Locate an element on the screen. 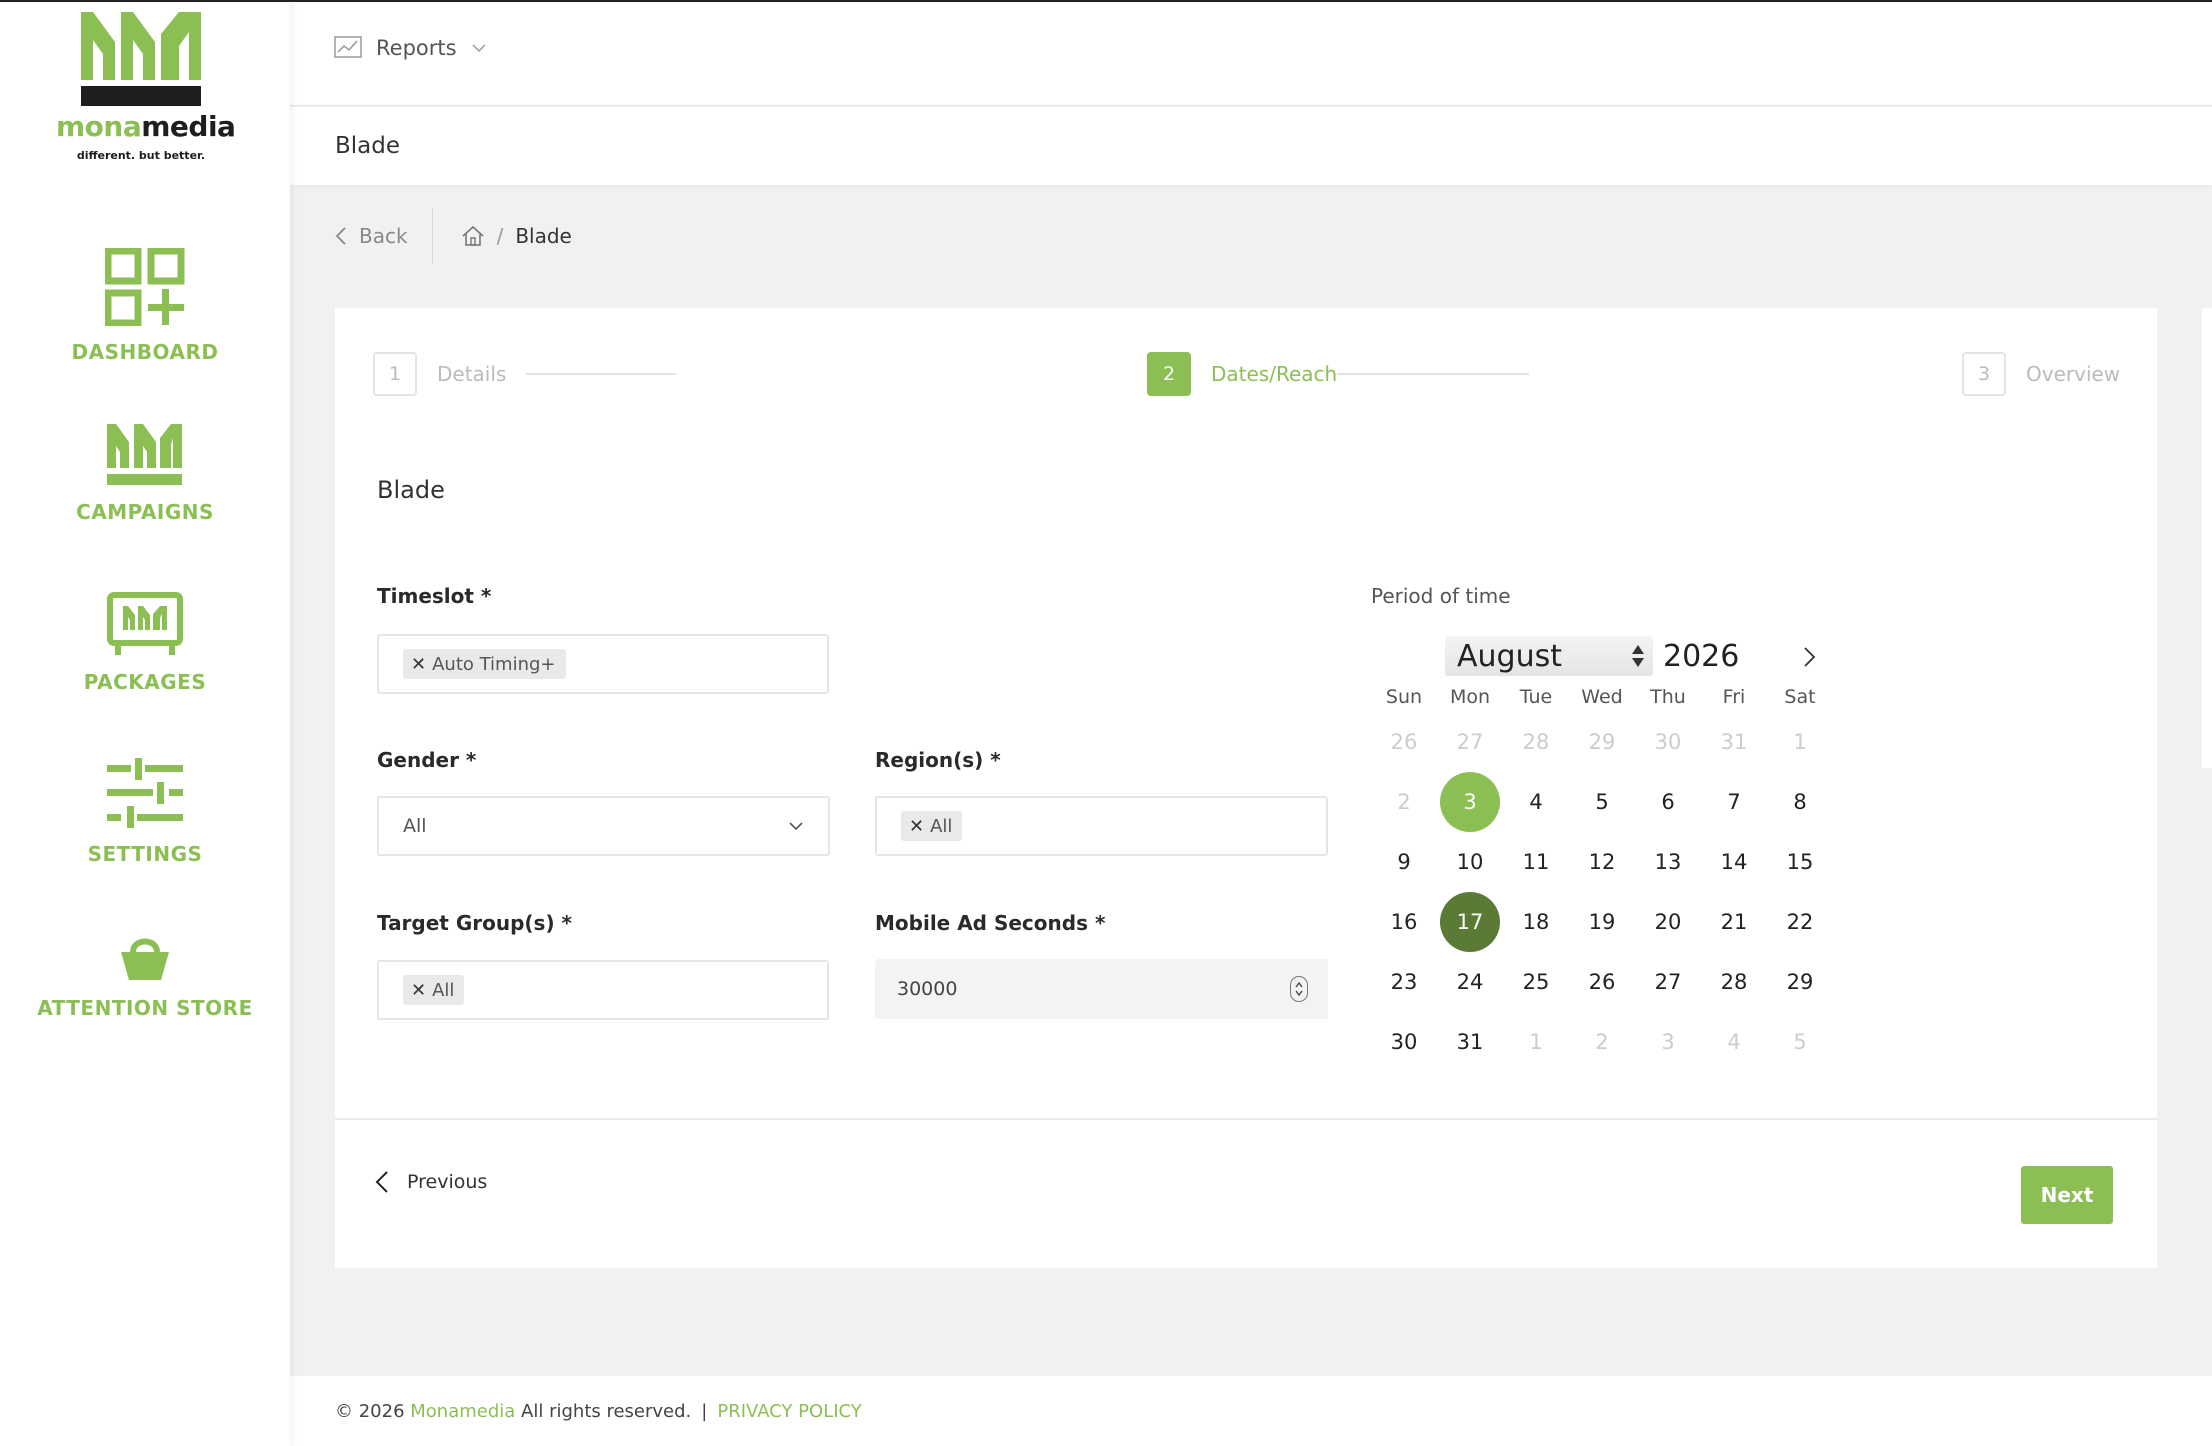 This screenshot has width=2212, height=1446. target-groups-multiselect: ✕ All is located at coordinates (603, 990).